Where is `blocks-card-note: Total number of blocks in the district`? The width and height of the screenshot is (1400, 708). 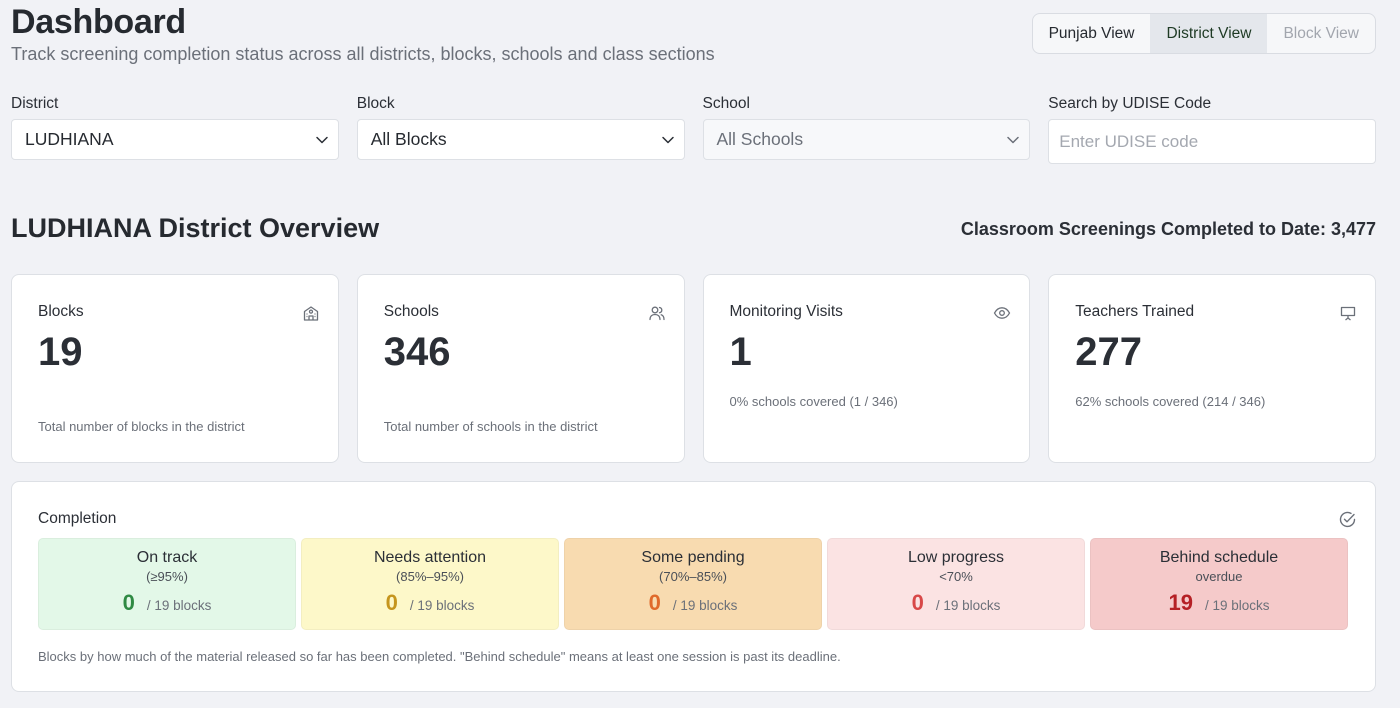
blocks-card-note: Total number of blocks in the district is located at coordinates (141, 426).